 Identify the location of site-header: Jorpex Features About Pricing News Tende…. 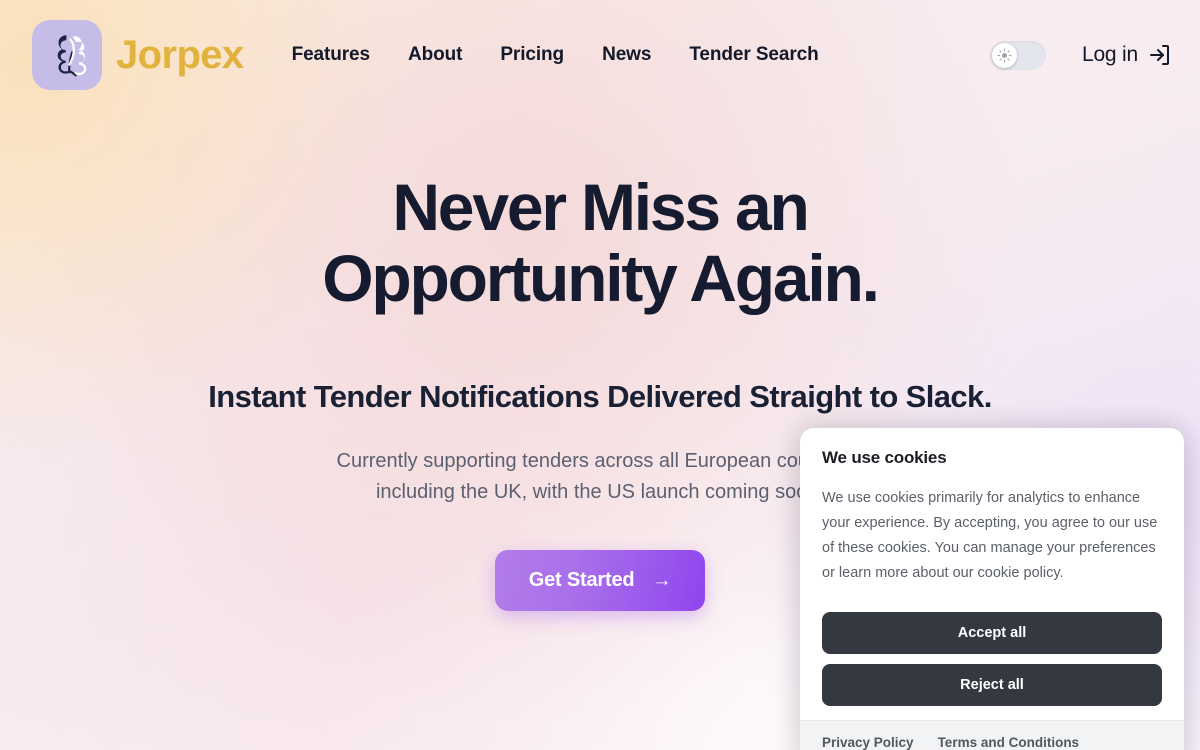
(600, 55).